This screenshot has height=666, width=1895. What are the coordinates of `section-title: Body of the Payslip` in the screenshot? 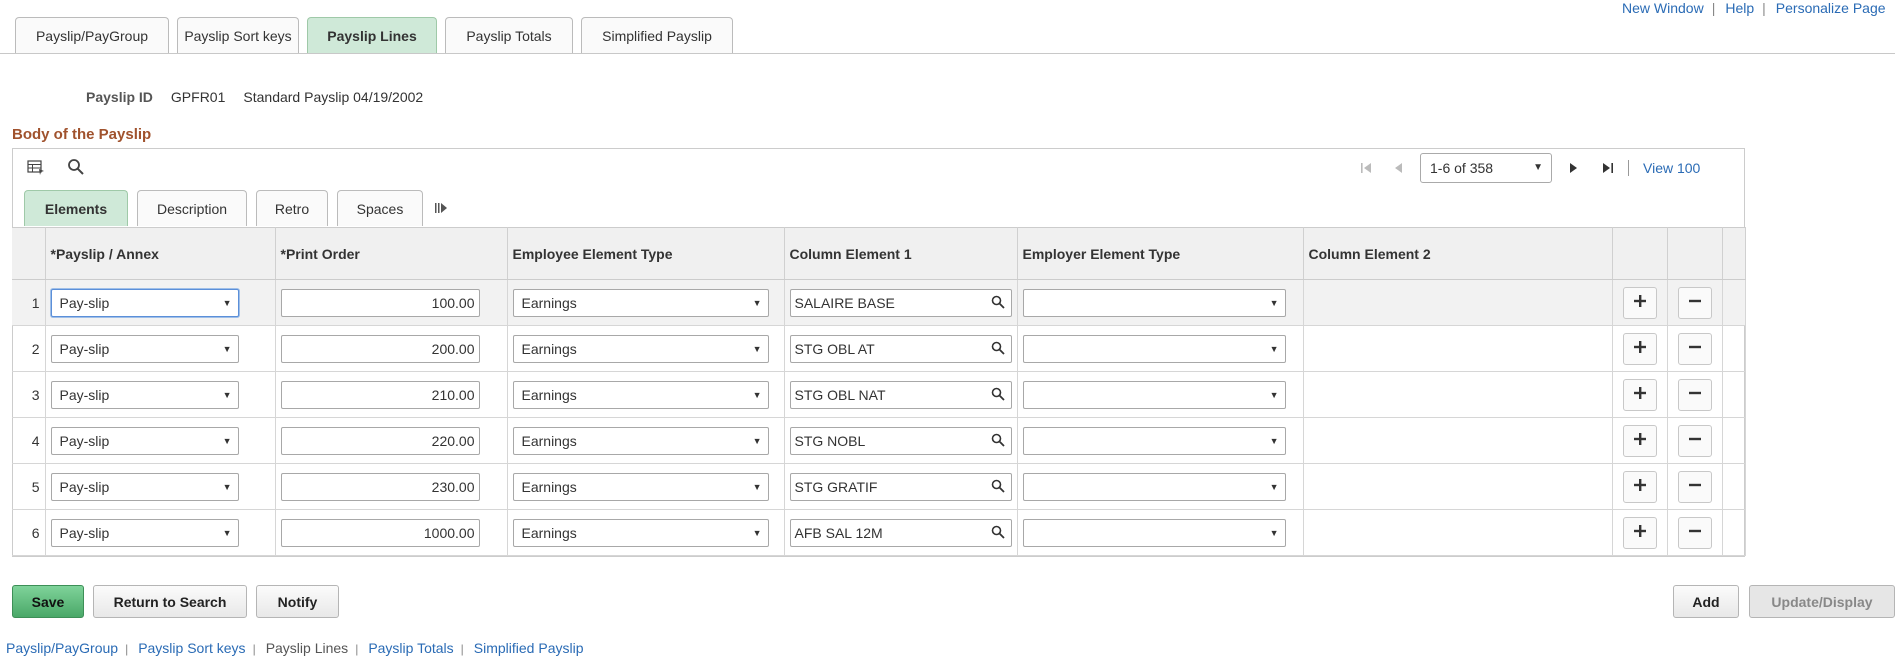 It's located at (82, 134).